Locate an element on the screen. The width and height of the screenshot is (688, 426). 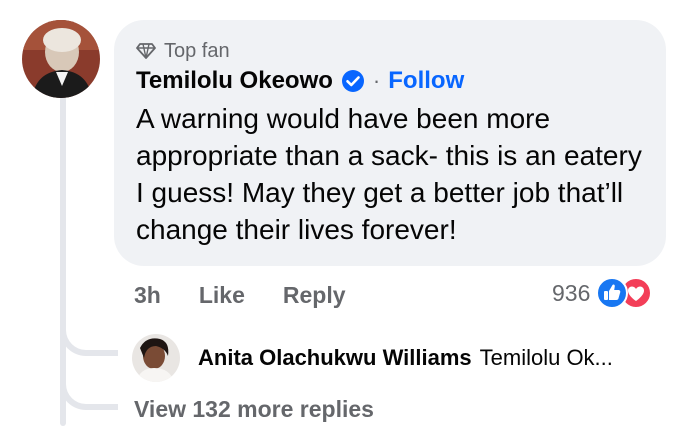
comment-actions: 3h Like Reply is located at coordinates (240, 295).